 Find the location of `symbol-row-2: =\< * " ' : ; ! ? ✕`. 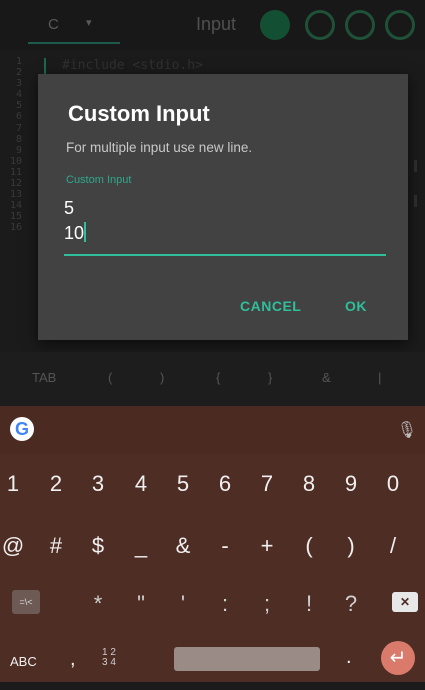

symbol-row-2: =\< * " ' : ; ! ? ✕ is located at coordinates (212, 604).